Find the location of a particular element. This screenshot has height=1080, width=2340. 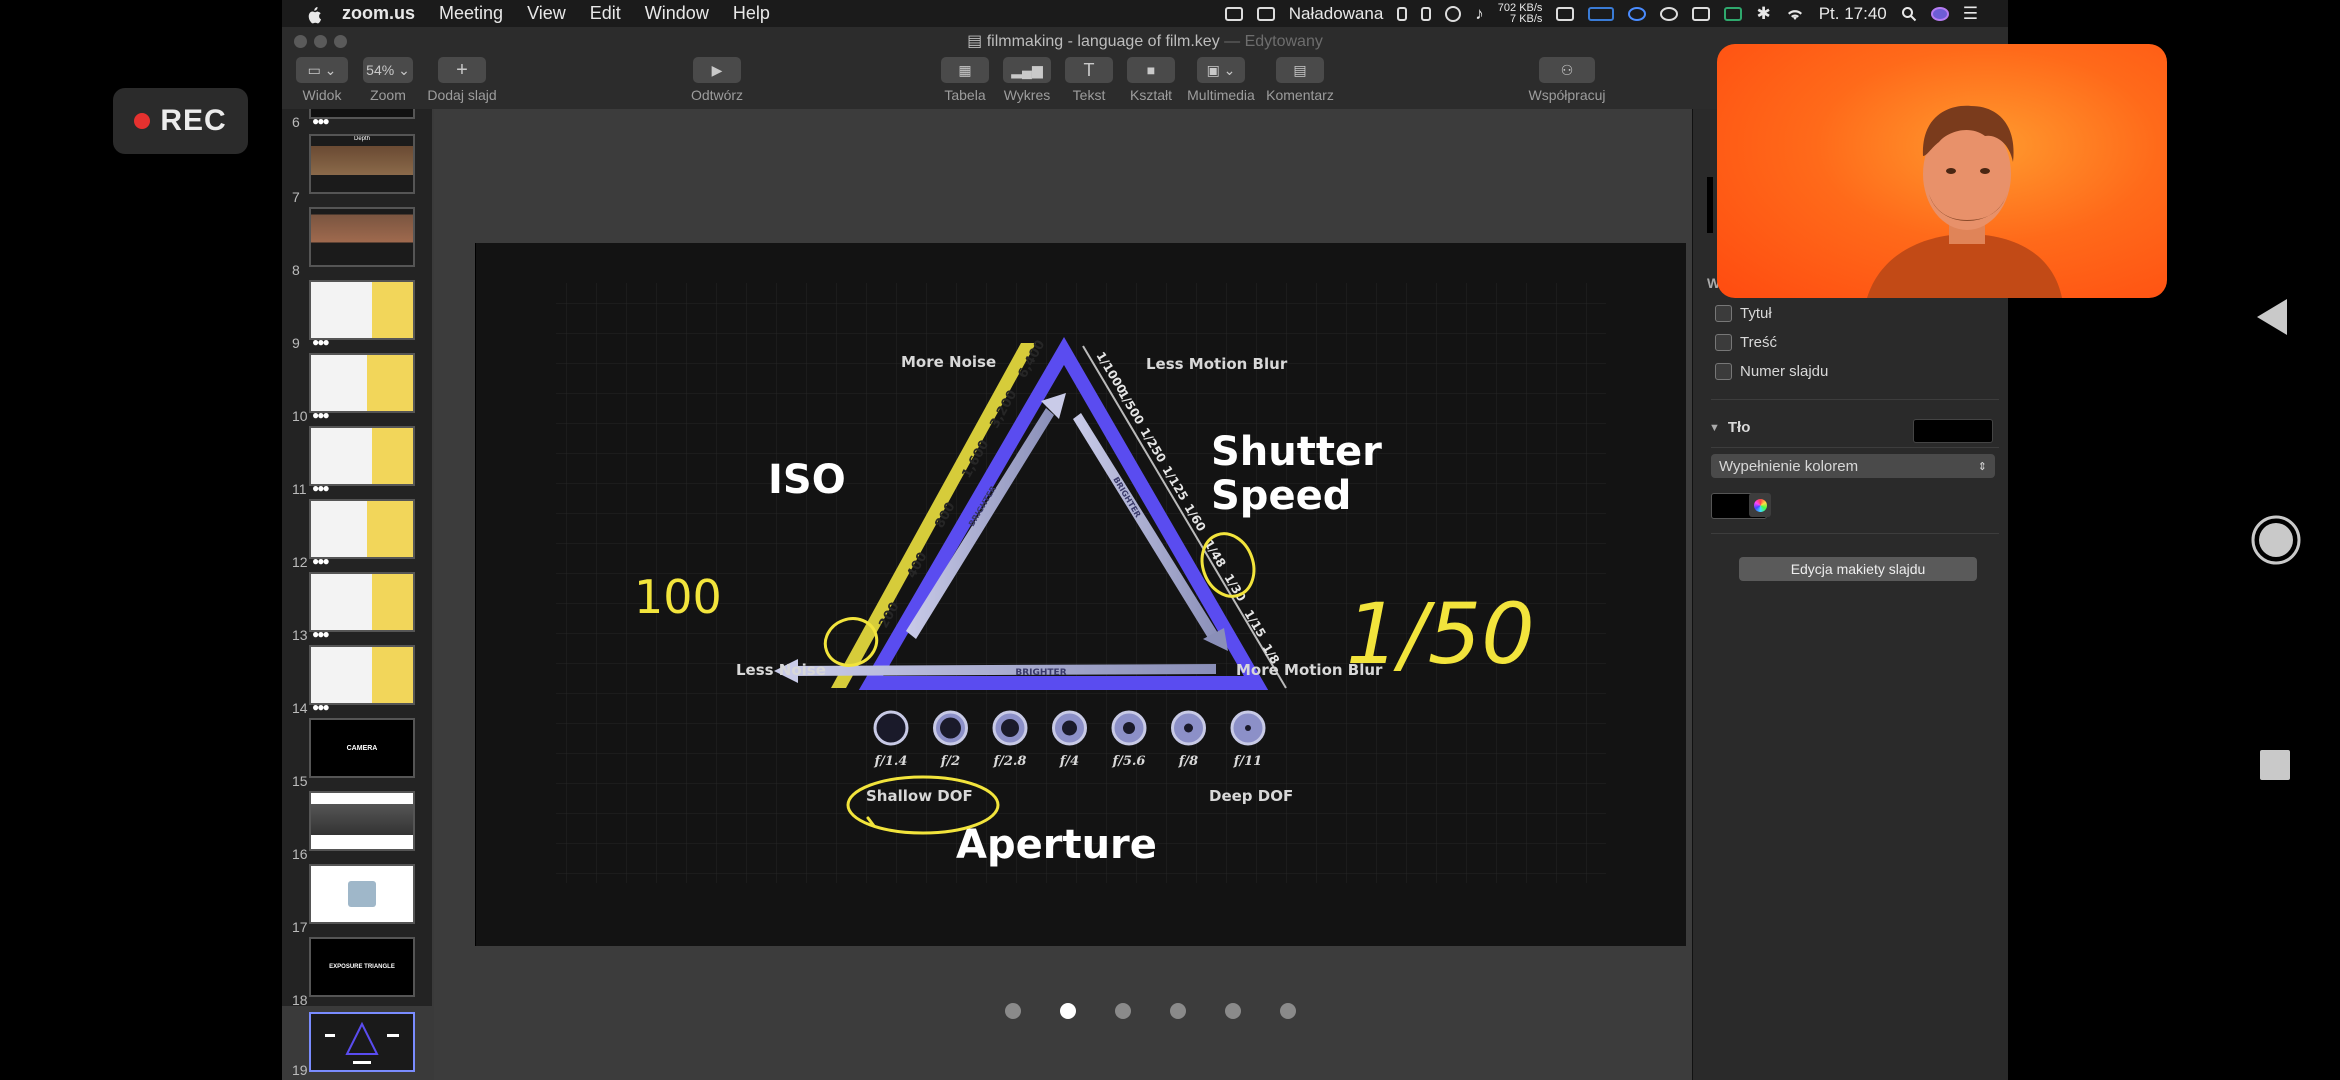

slide-thumb-6: ●●● 6 is located at coordinates (357, 120).